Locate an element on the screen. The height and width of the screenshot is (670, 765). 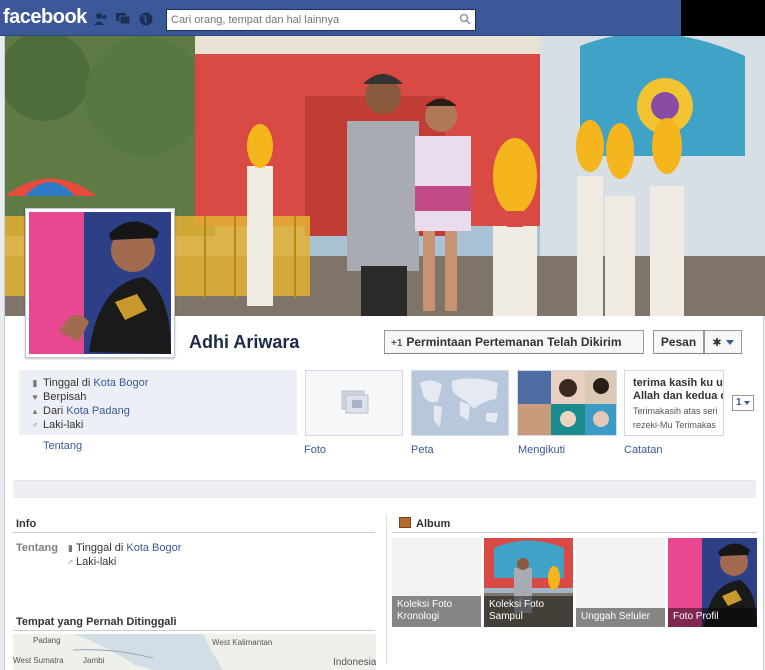
tab-following: Mengikuti is located at coordinates (541, 450).